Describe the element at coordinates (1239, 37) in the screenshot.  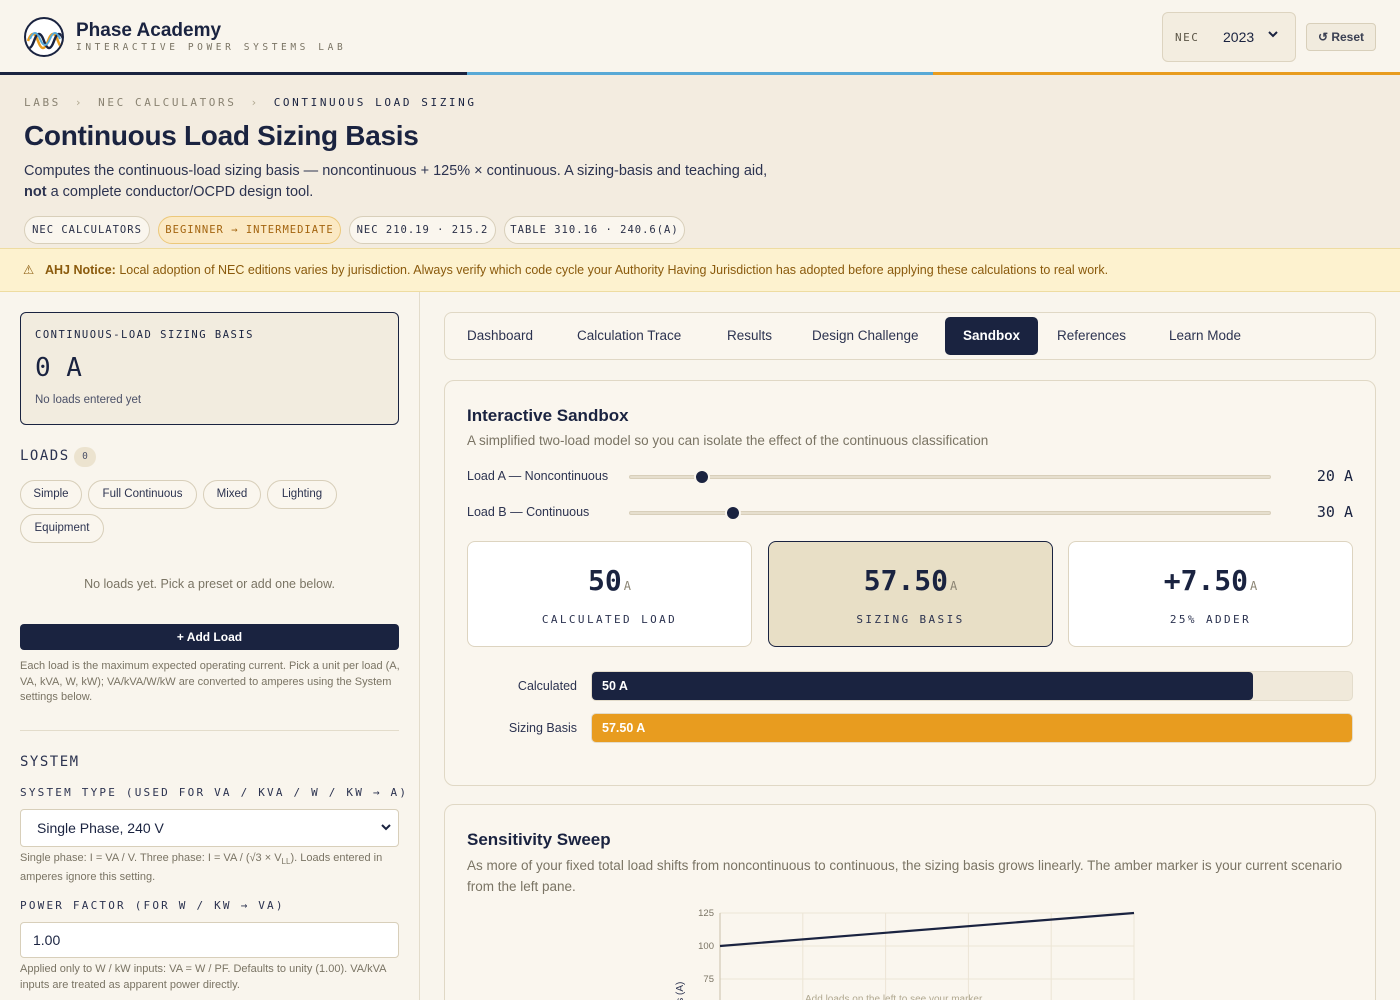
I see `nec-edition-value: 2023` at that location.